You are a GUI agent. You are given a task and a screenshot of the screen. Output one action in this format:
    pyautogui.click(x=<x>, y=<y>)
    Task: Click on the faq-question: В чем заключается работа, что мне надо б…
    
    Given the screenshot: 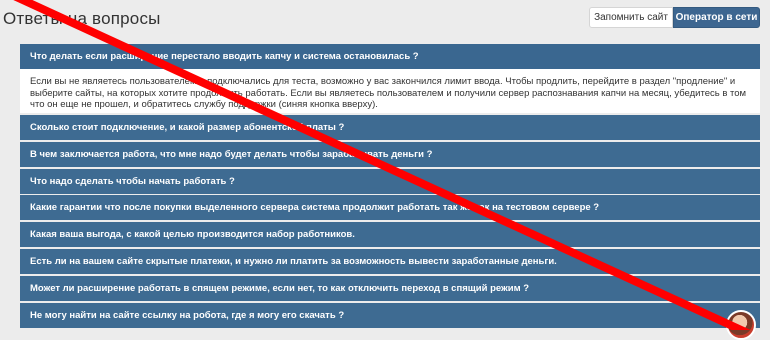 What is the action you would take?
    pyautogui.click(x=390, y=154)
    